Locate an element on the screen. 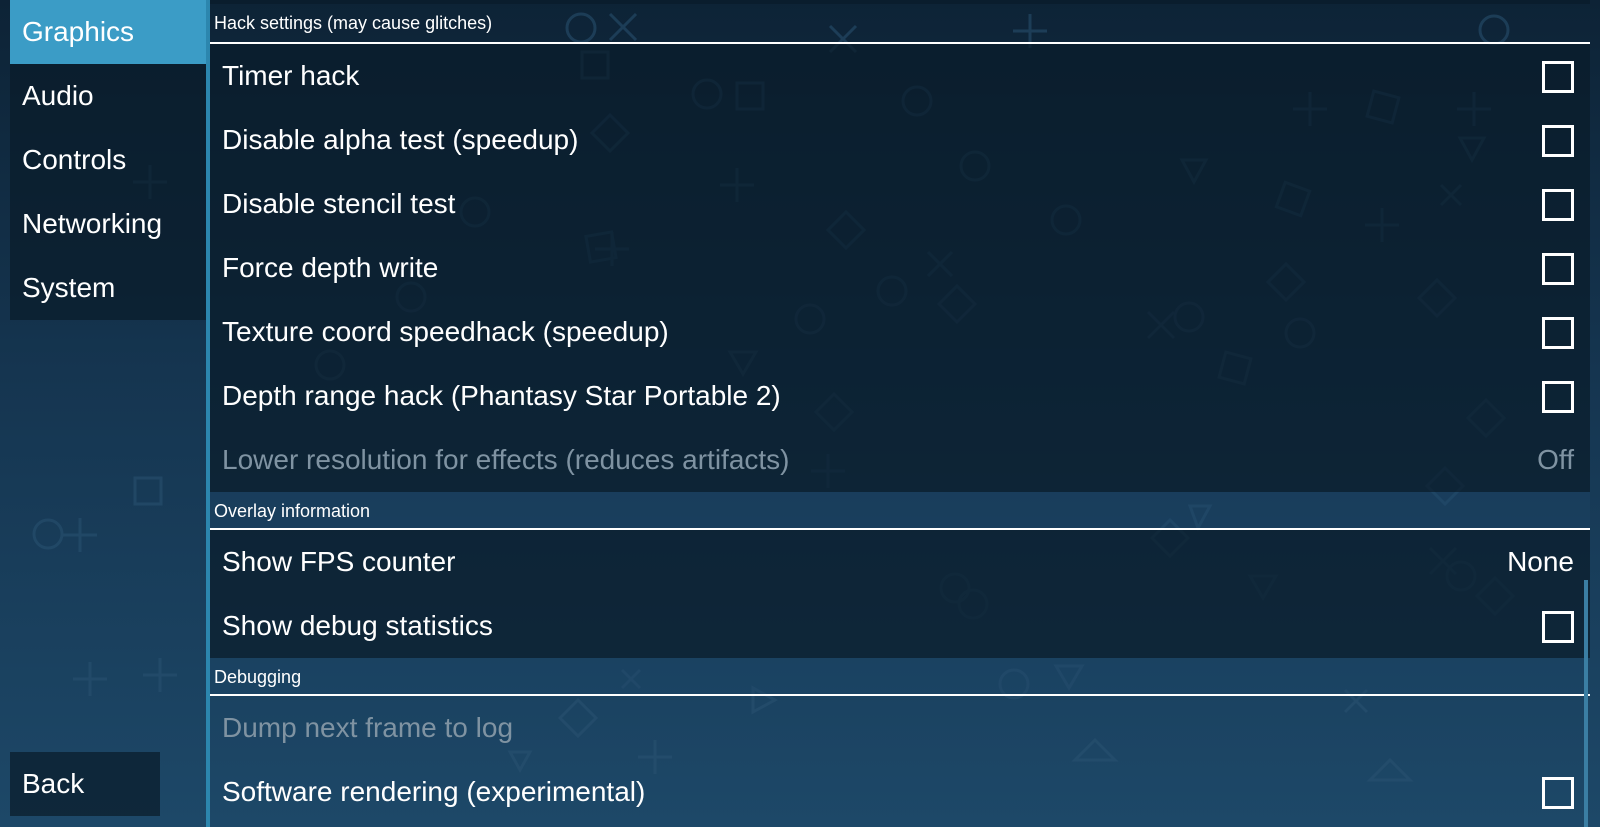  setting-label: Disable alpha test (speedup) is located at coordinates (400, 139).